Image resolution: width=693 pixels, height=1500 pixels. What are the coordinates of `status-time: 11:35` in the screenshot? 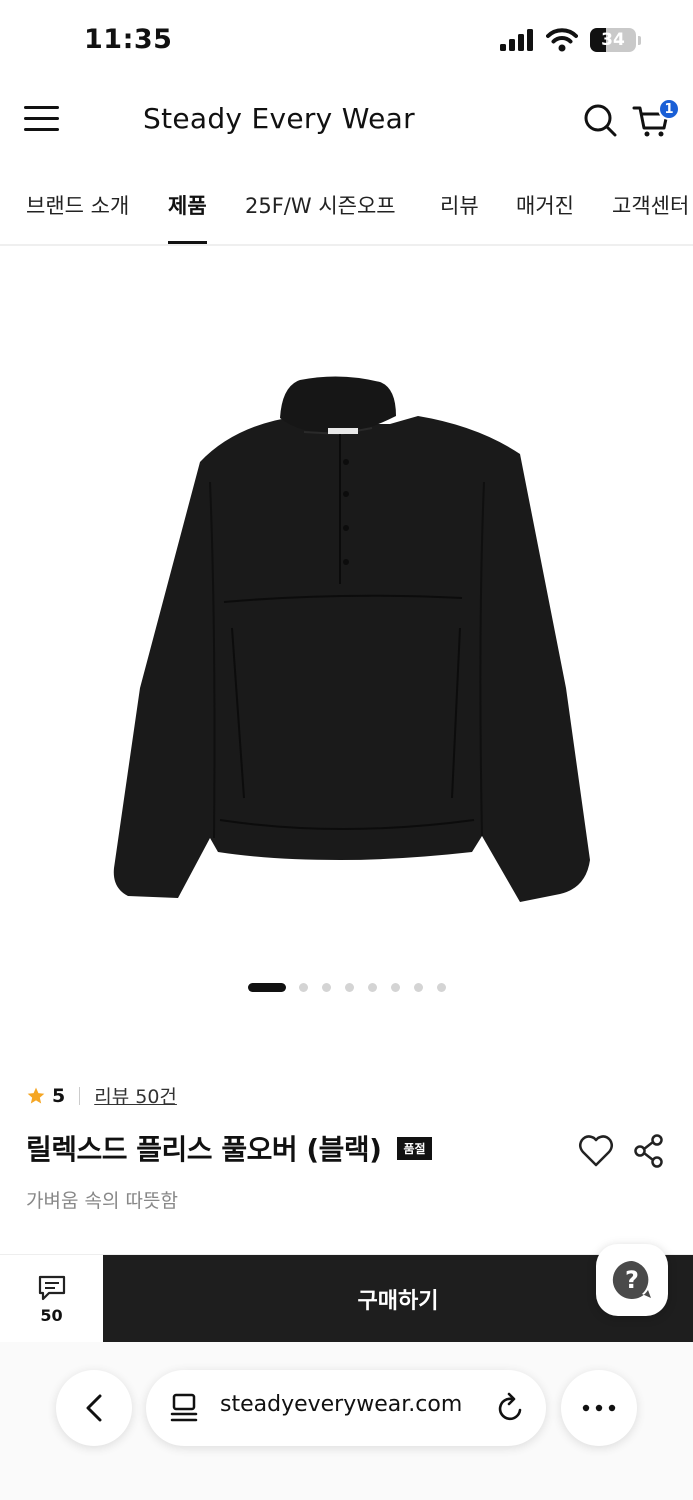 It's located at (128, 39).